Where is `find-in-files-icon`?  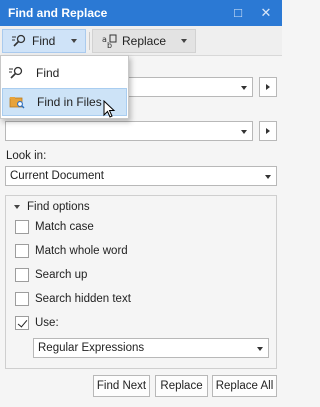 find-in-files-icon is located at coordinates (17, 103).